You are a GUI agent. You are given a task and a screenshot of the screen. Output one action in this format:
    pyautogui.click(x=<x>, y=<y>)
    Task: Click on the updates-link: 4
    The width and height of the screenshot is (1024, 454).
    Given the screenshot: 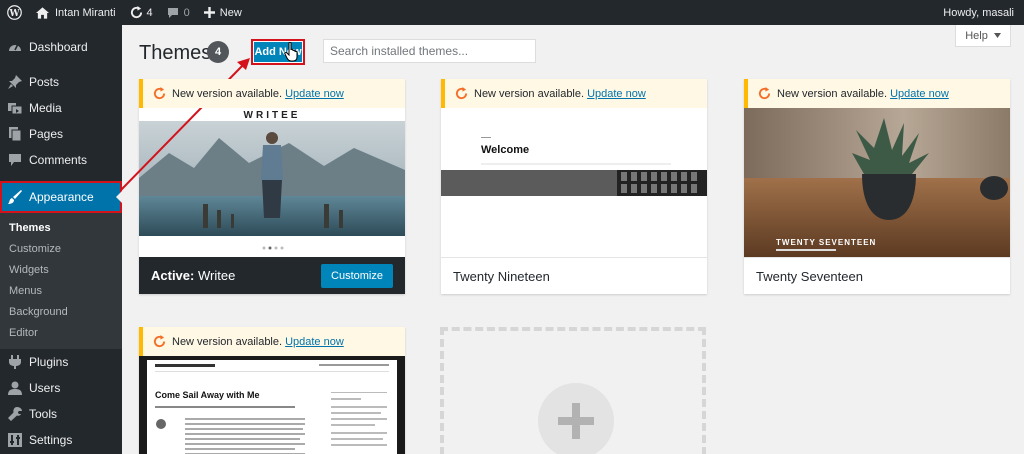 What is the action you would take?
    pyautogui.click(x=141, y=12)
    